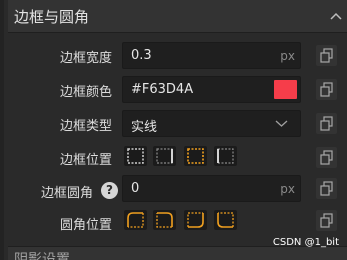  I want to click on border-width-unit: px, so click(287, 56).